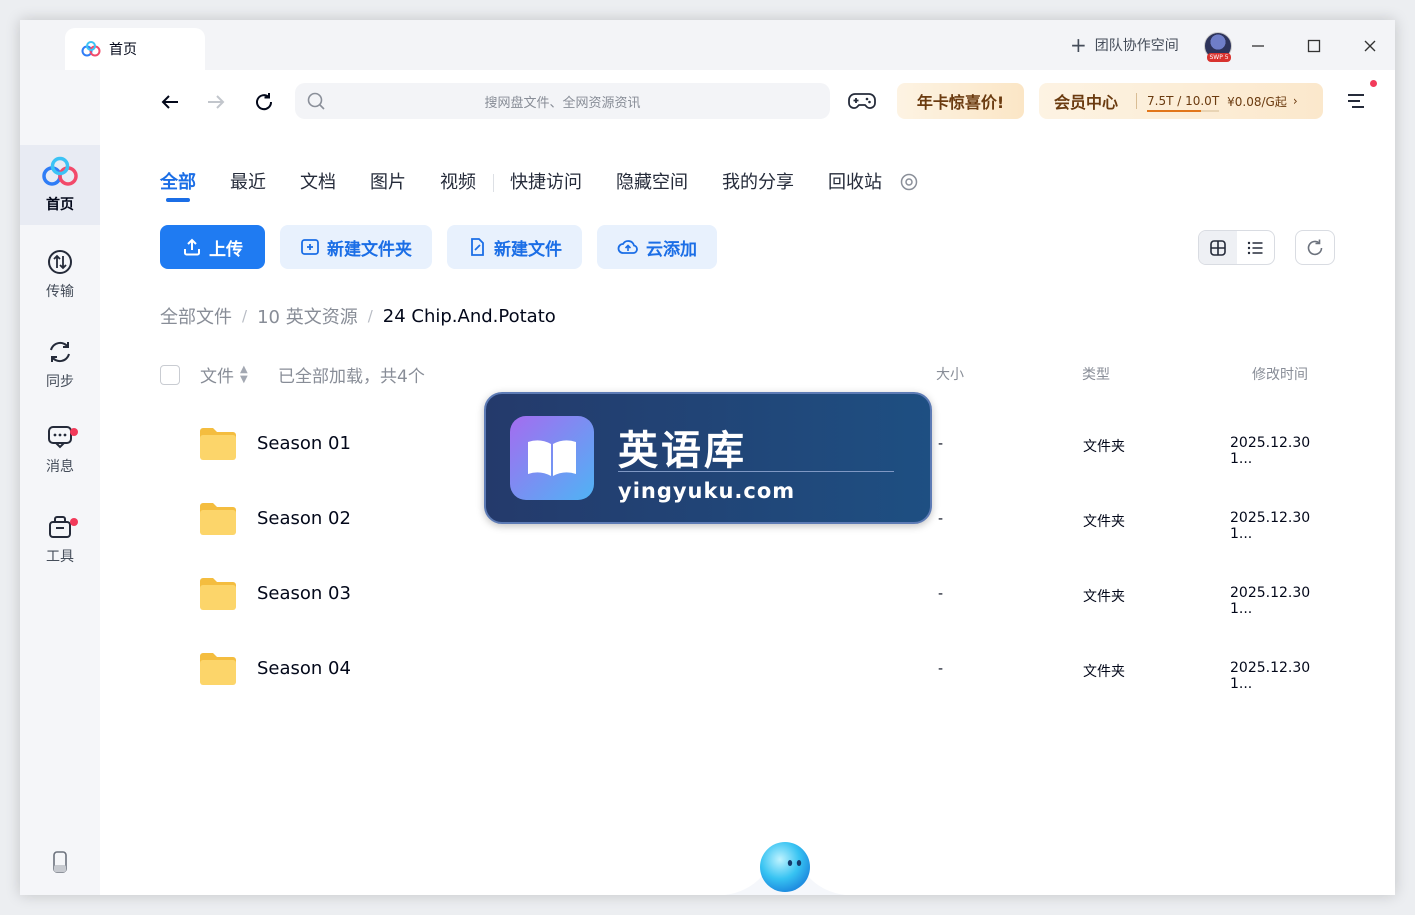 The height and width of the screenshot is (915, 1415). I want to click on upload-button: 上传, so click(212, 247).